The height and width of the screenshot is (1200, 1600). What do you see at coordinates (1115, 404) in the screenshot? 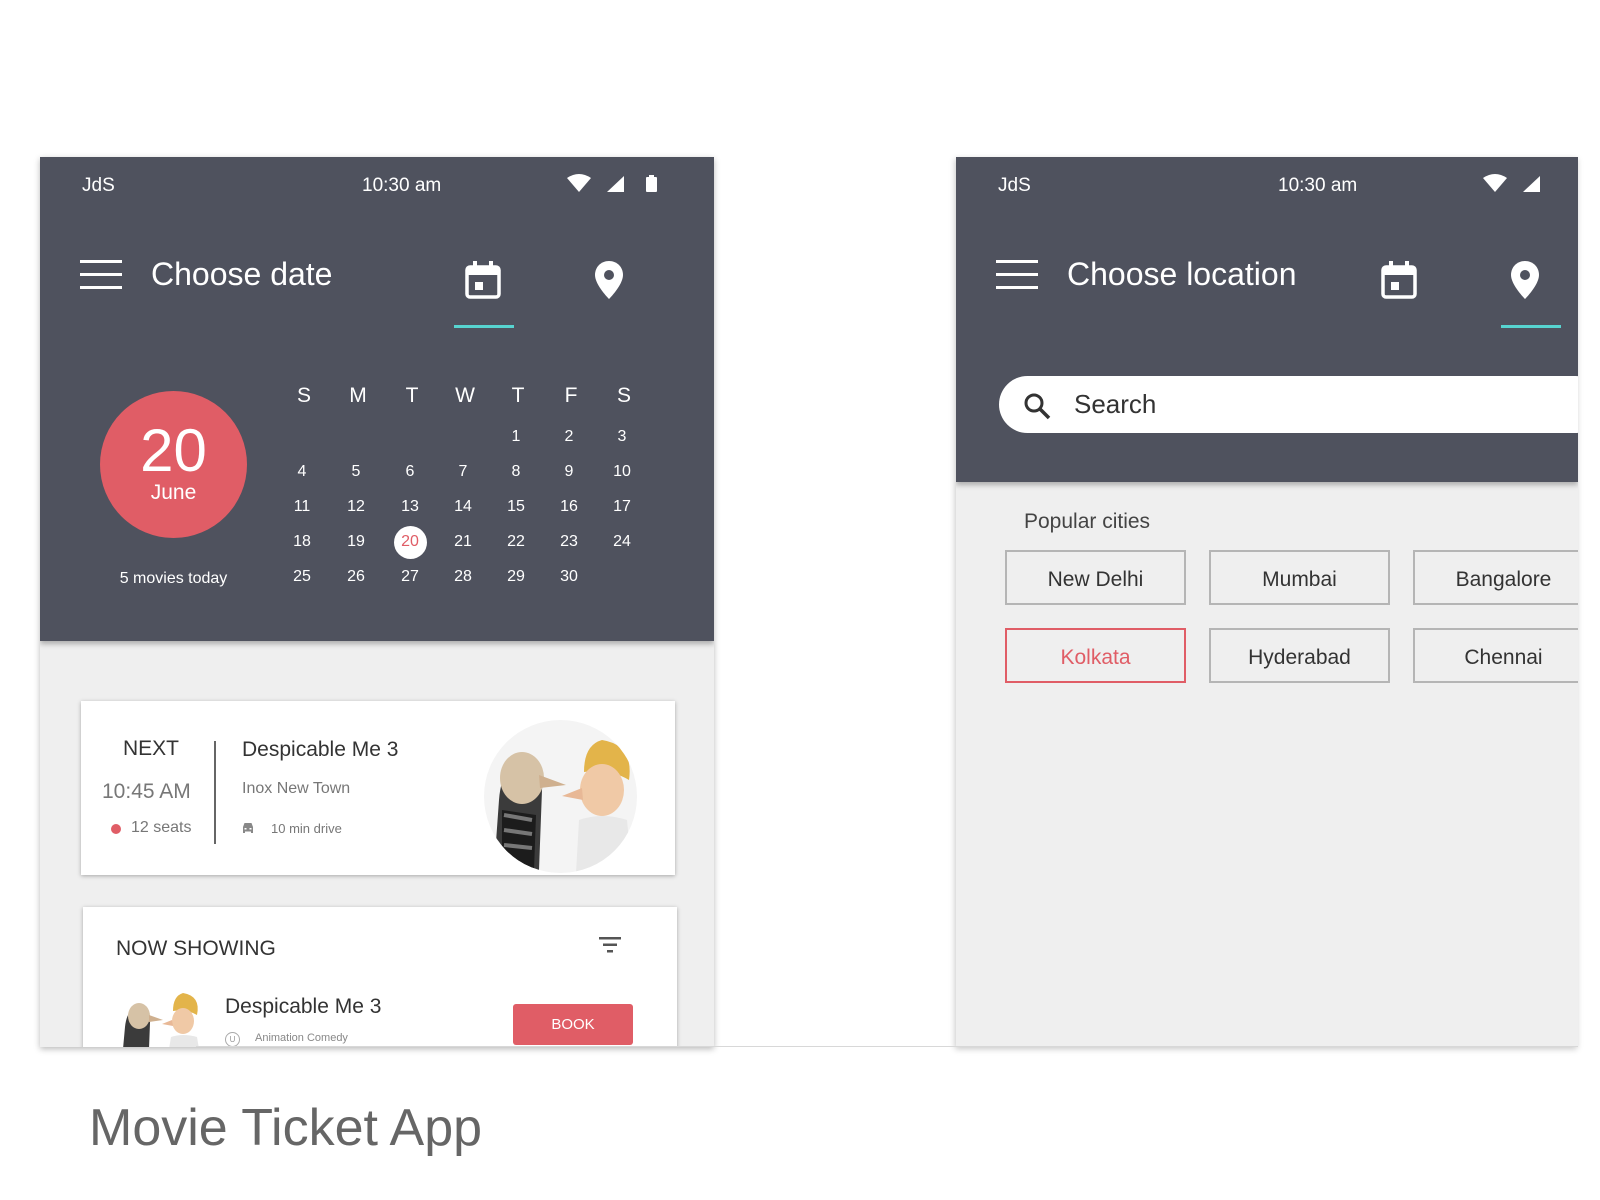
I see `search-placeholder: Search` at bounding box center [1115, 404].